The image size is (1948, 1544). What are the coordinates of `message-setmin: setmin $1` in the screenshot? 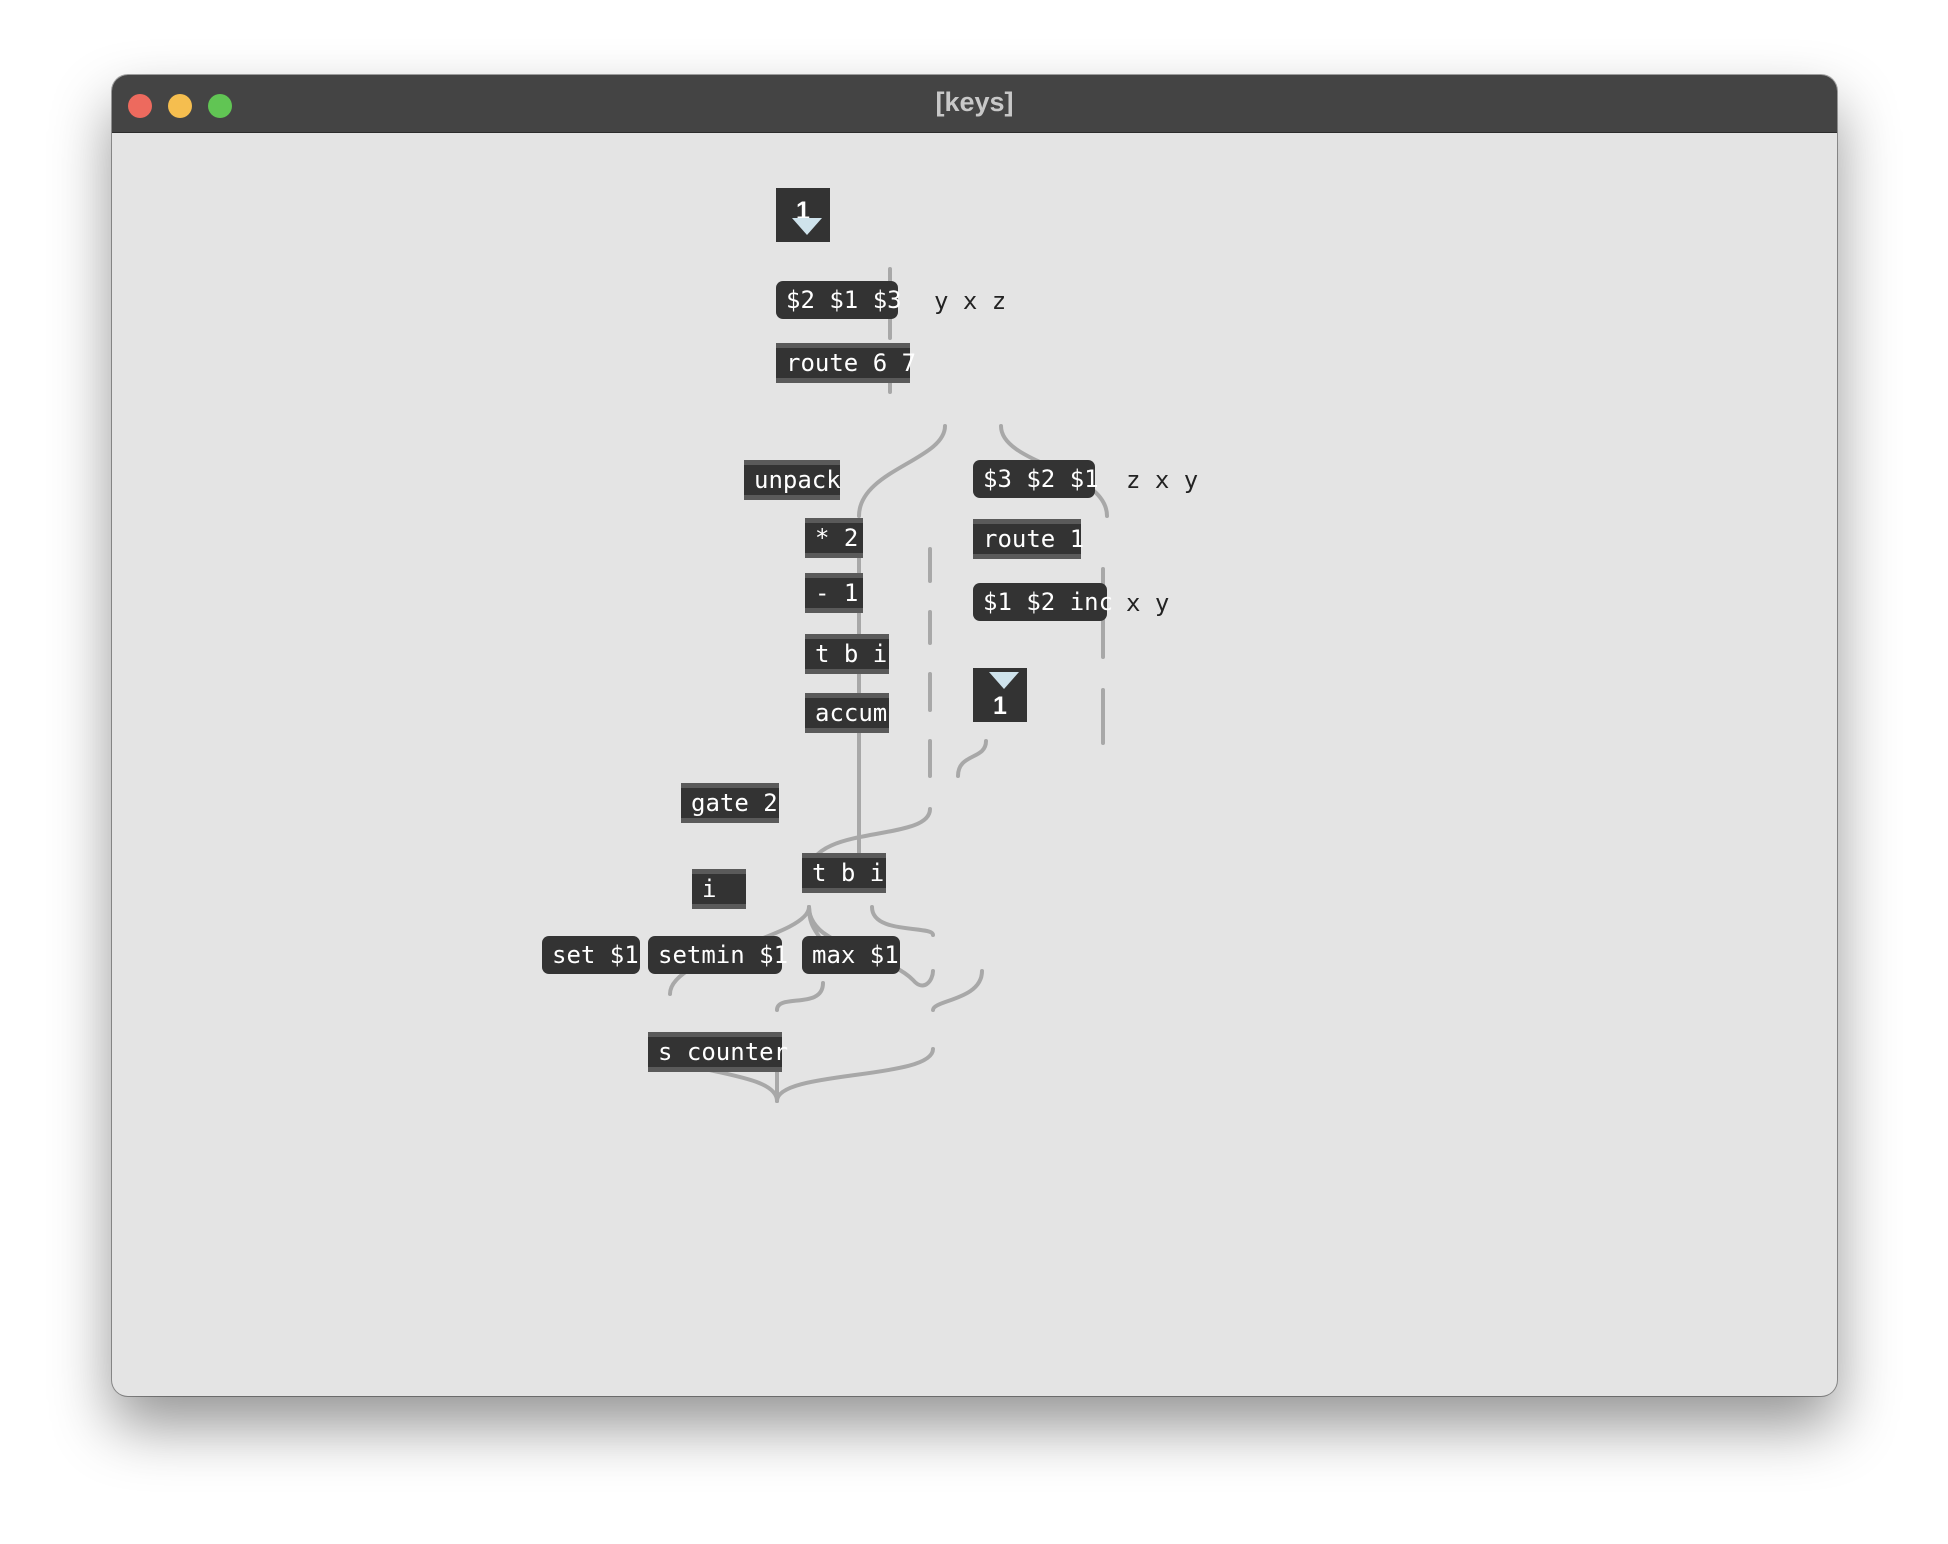 It's located at (718, 955).